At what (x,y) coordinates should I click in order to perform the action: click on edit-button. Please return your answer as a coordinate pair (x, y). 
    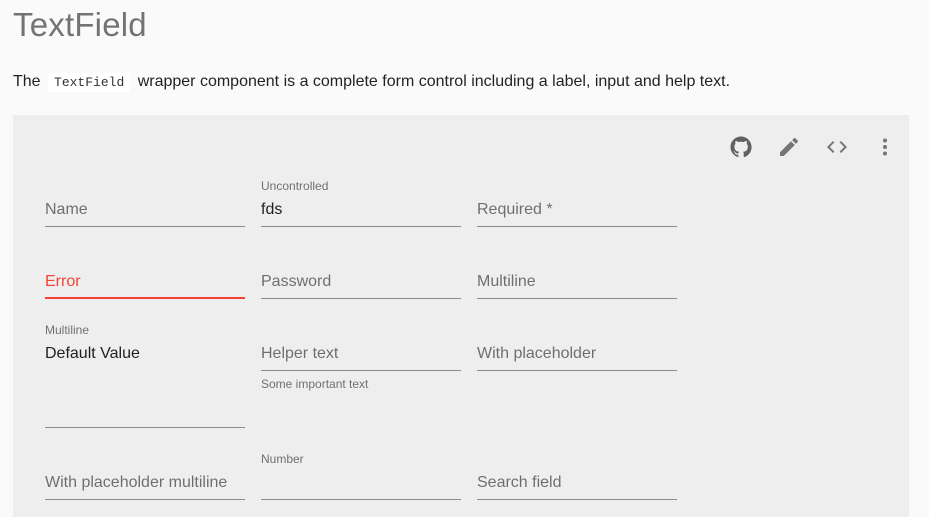
    Looking at the image, I should click on (789, 147).